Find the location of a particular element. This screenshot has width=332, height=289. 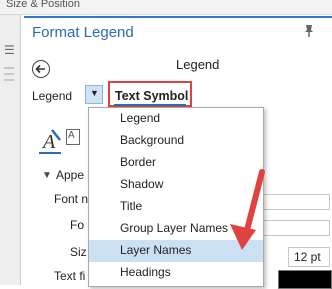

active-tab-underline is located at coordinates (150, 105).